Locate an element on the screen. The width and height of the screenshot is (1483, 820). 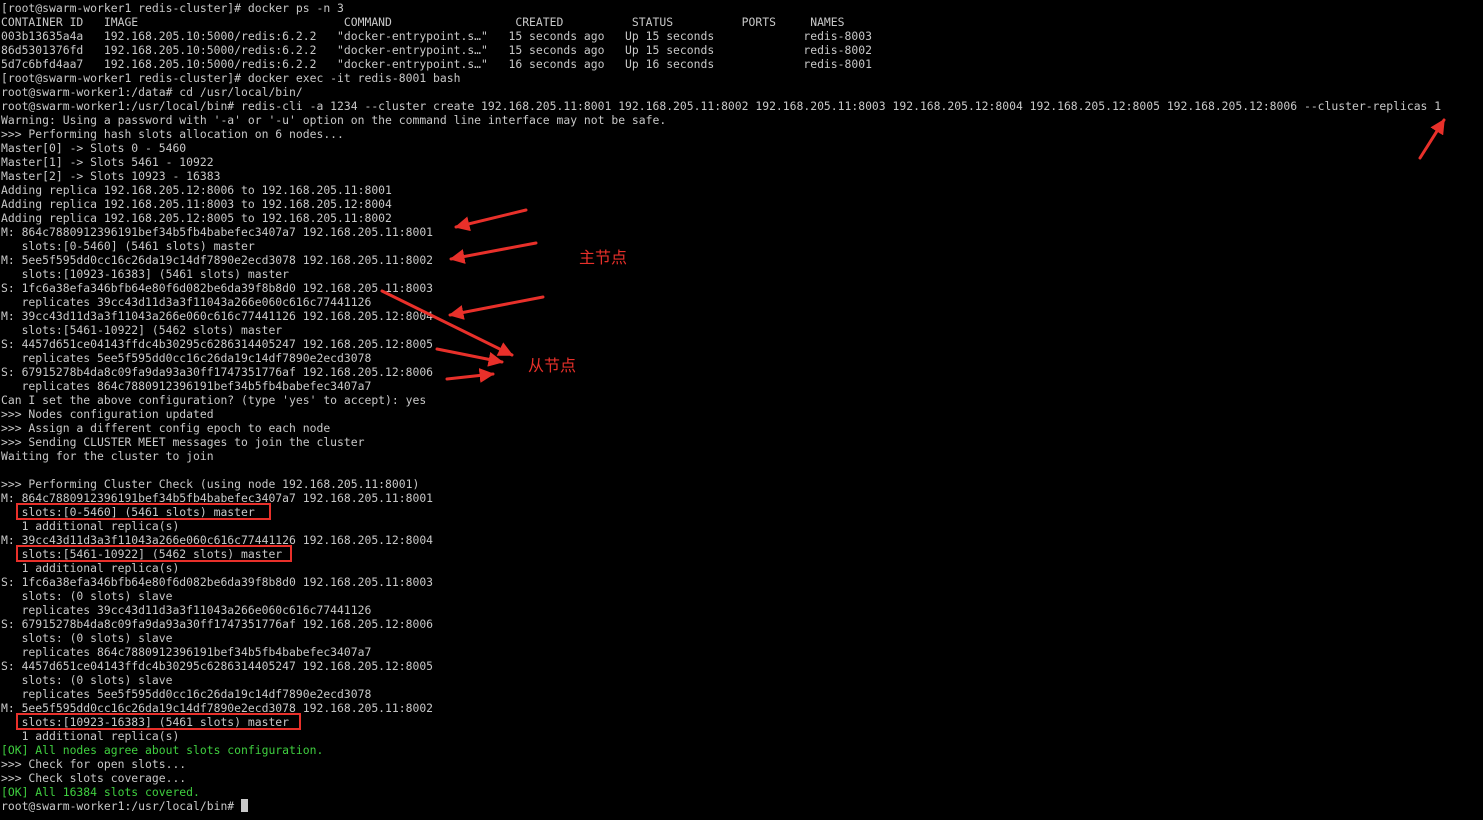
terminal-cursor is located at coordinates (245, 805).